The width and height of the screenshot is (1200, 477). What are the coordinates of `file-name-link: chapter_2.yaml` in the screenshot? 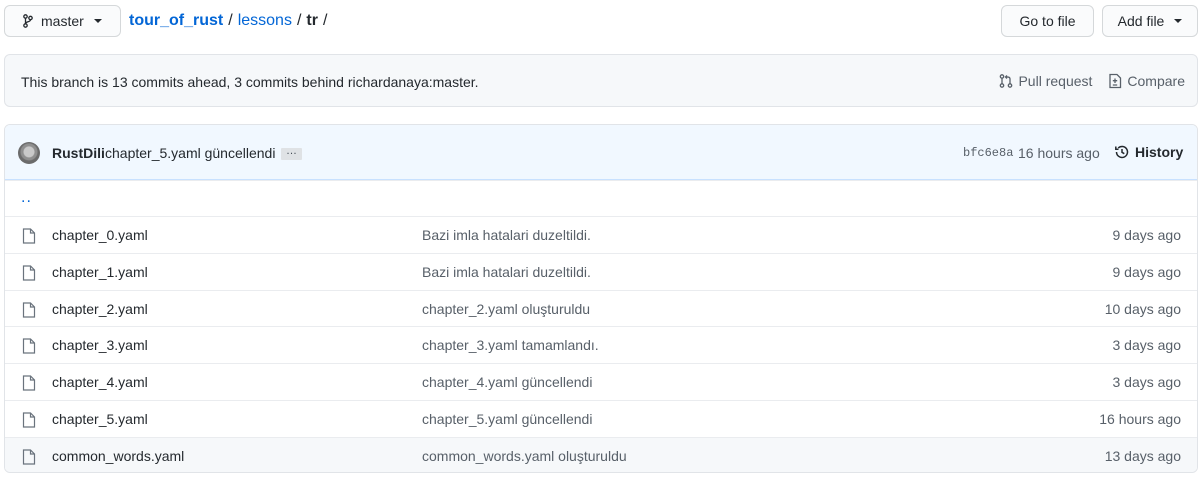 It's located at (100, 309).